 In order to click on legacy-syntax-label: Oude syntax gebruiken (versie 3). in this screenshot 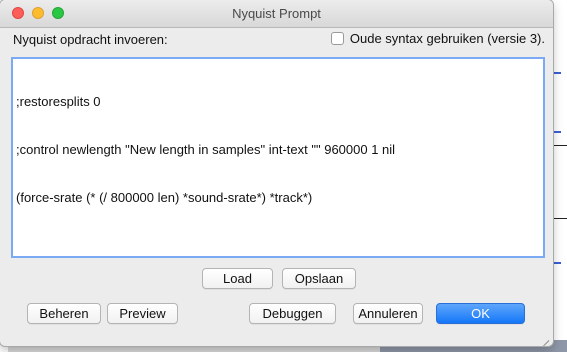, I will do `click(447, 38)`.